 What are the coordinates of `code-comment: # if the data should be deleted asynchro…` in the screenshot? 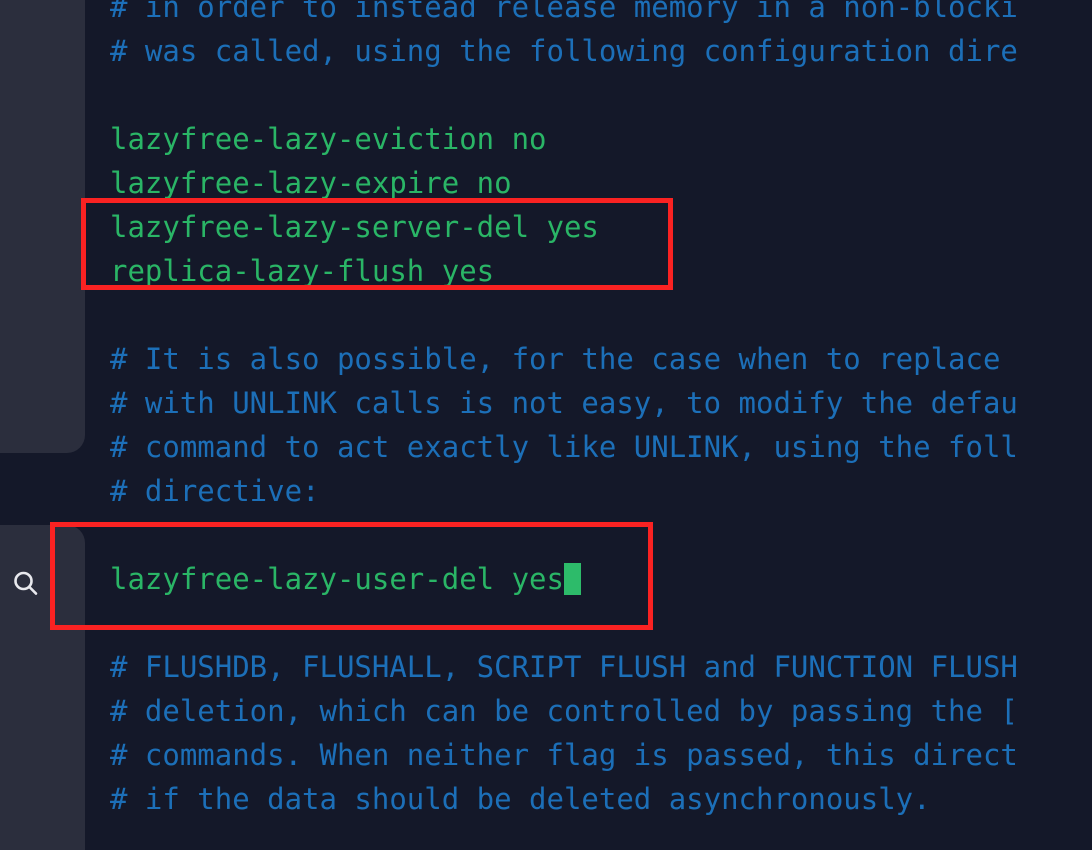 It's located at (520, 799).